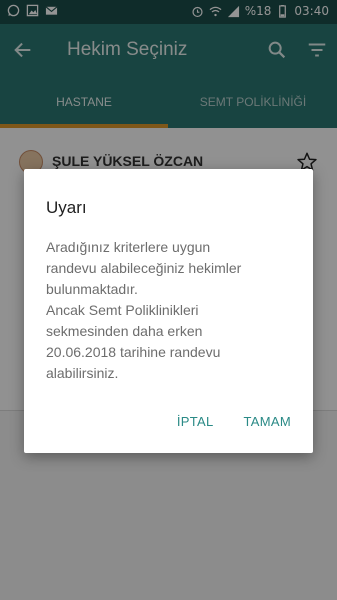  Describe the element at coordinates (82, 373) in the screenshot. I see `message-line: alabilirsiniz.` at that location.